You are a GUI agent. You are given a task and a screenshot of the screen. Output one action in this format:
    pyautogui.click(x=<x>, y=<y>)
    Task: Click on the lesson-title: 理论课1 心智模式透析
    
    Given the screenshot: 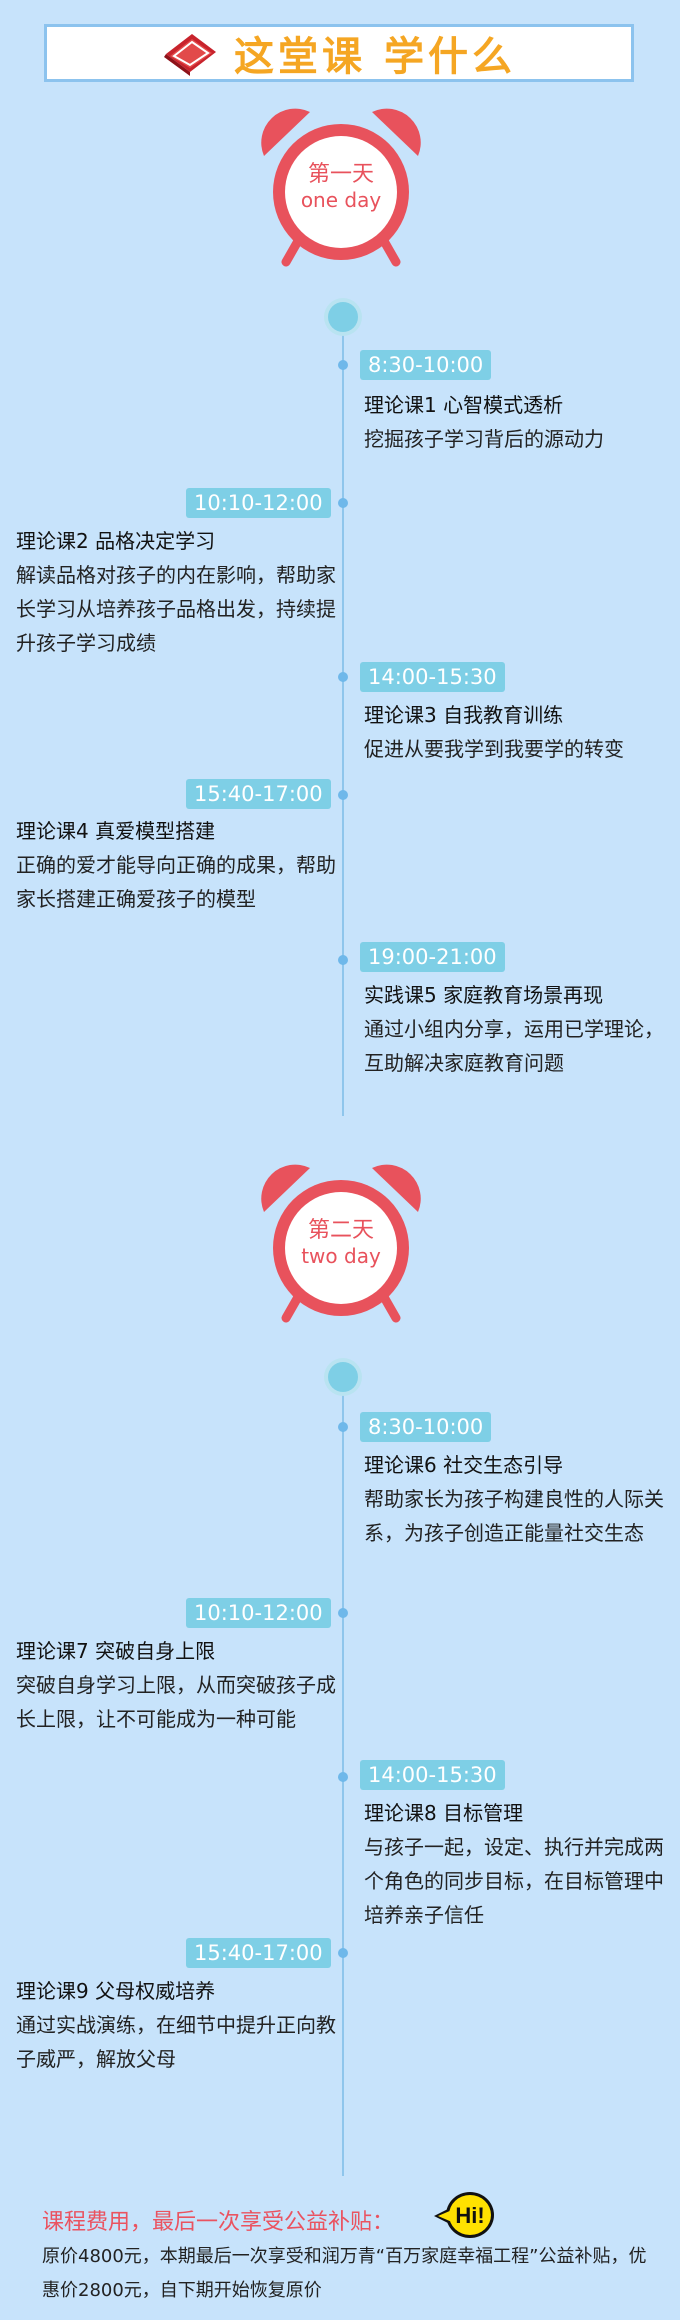 What is the action you would take?
    pyautogui.click(x=464, y=405)
    